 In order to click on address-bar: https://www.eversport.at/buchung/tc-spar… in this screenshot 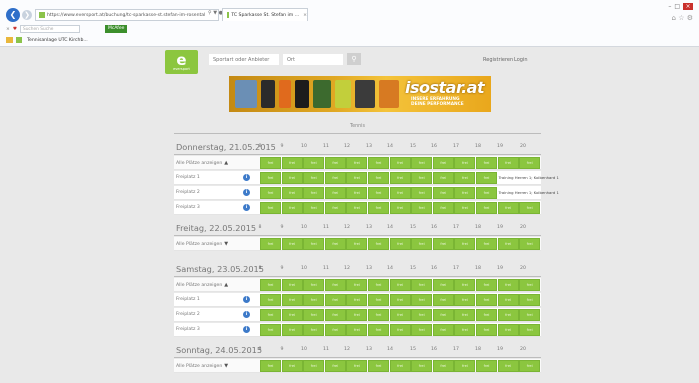, I will do `click(127, 15)`.